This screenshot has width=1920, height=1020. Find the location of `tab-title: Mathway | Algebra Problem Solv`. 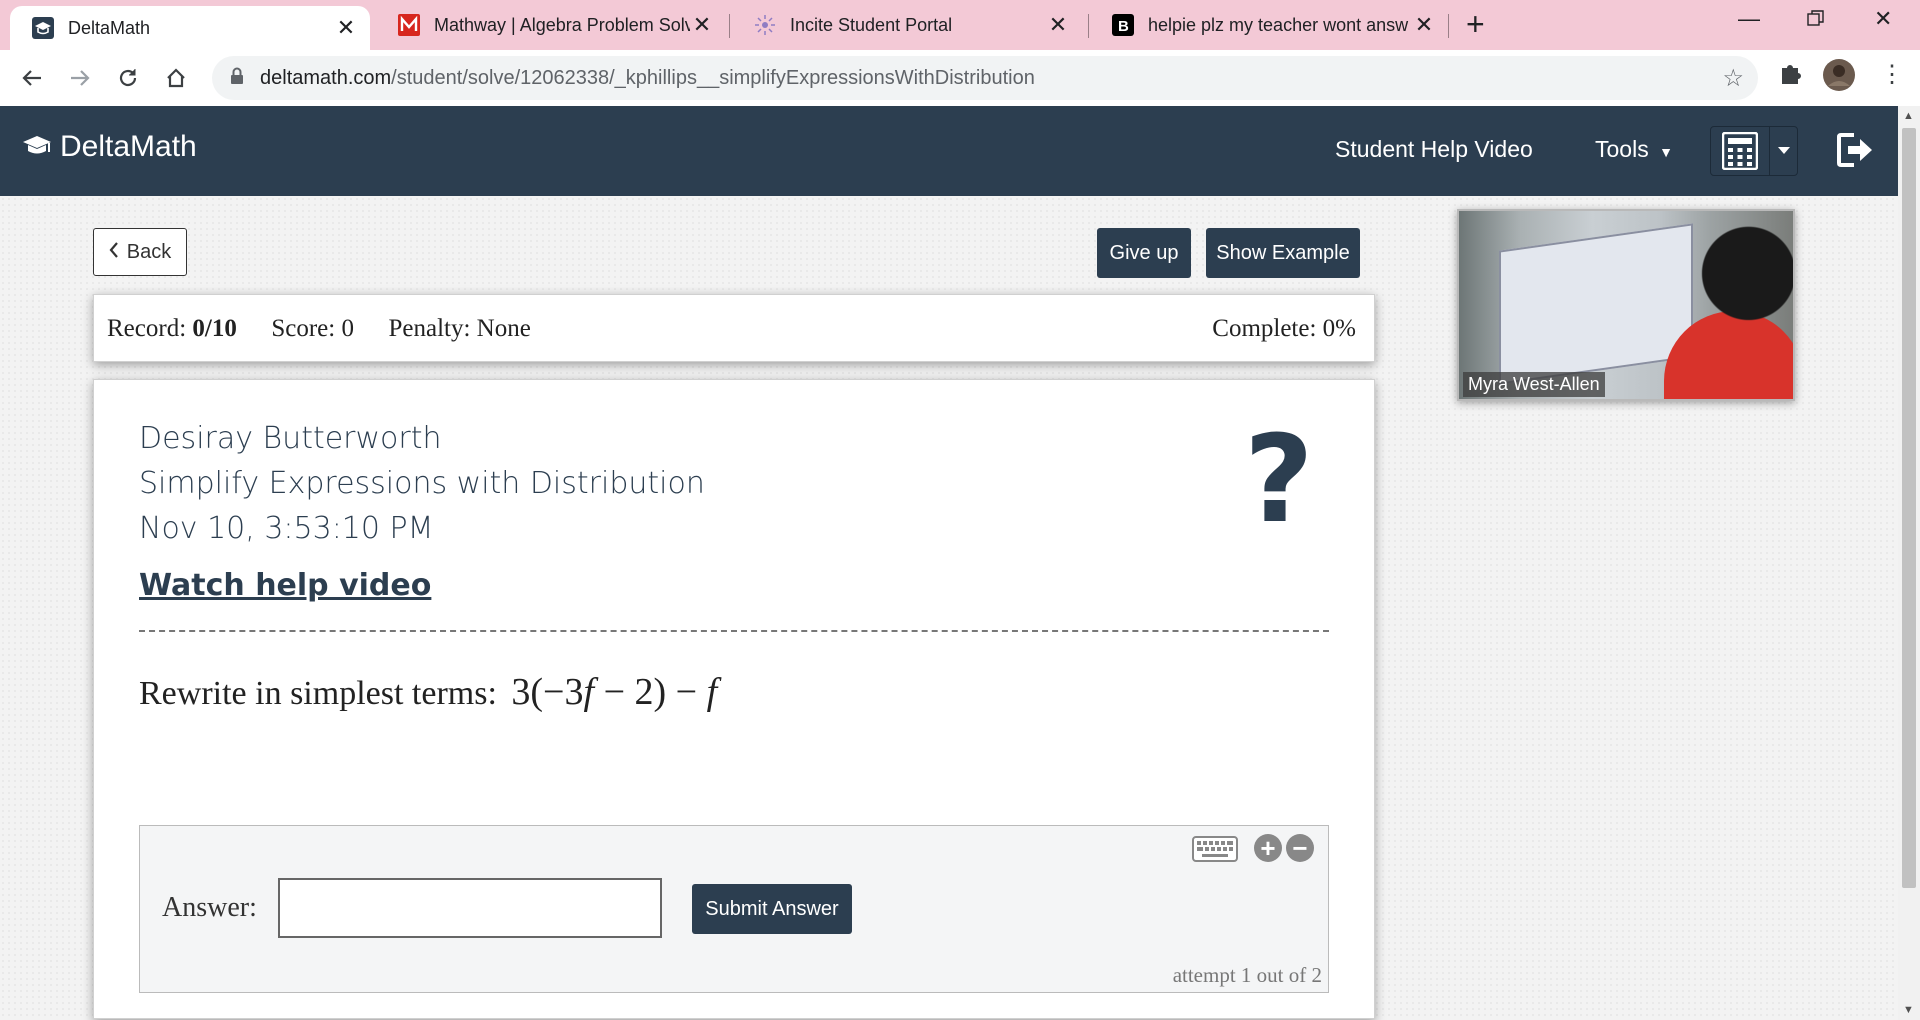

tab-title: Mathway | Algebra Problem Solv is located at coordinates (562, 24).